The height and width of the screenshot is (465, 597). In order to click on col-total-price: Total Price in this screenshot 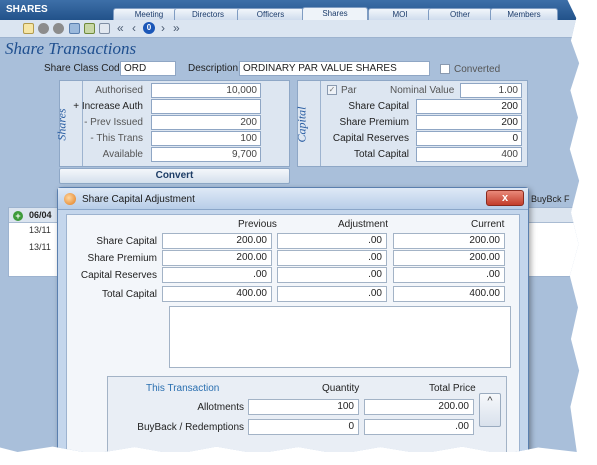, I will do `click(452, 388)`.